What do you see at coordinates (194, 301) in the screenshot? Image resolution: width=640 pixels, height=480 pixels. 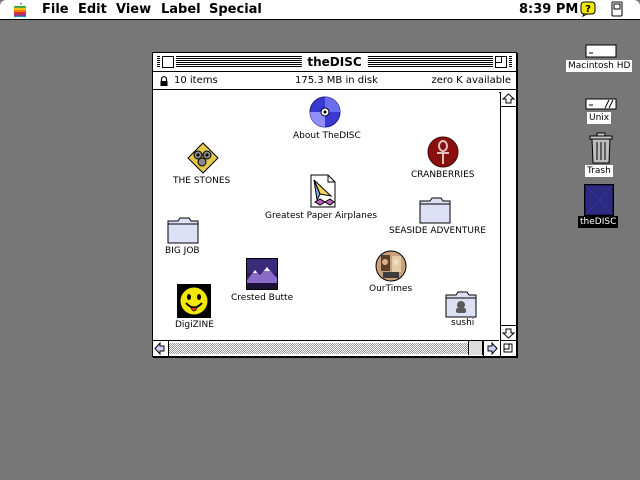 I see `smiley-icon` at bounding box center [194, 301].